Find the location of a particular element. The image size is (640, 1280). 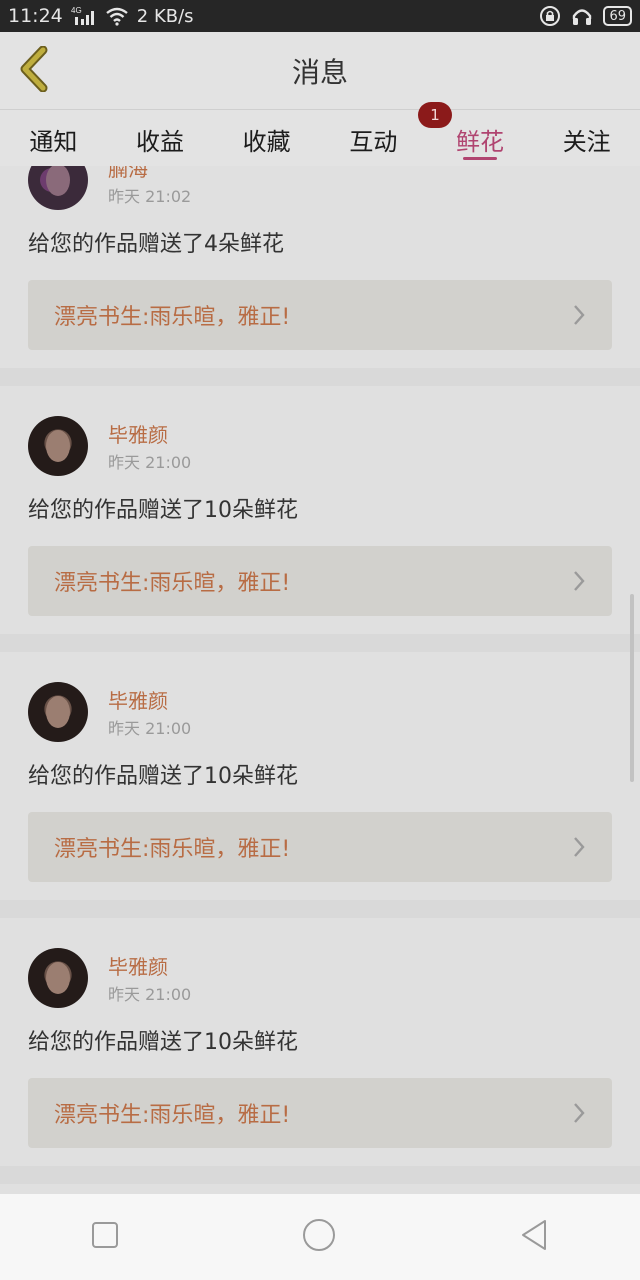

tab-earnings: 收益 is located at coordinates (160, 138).